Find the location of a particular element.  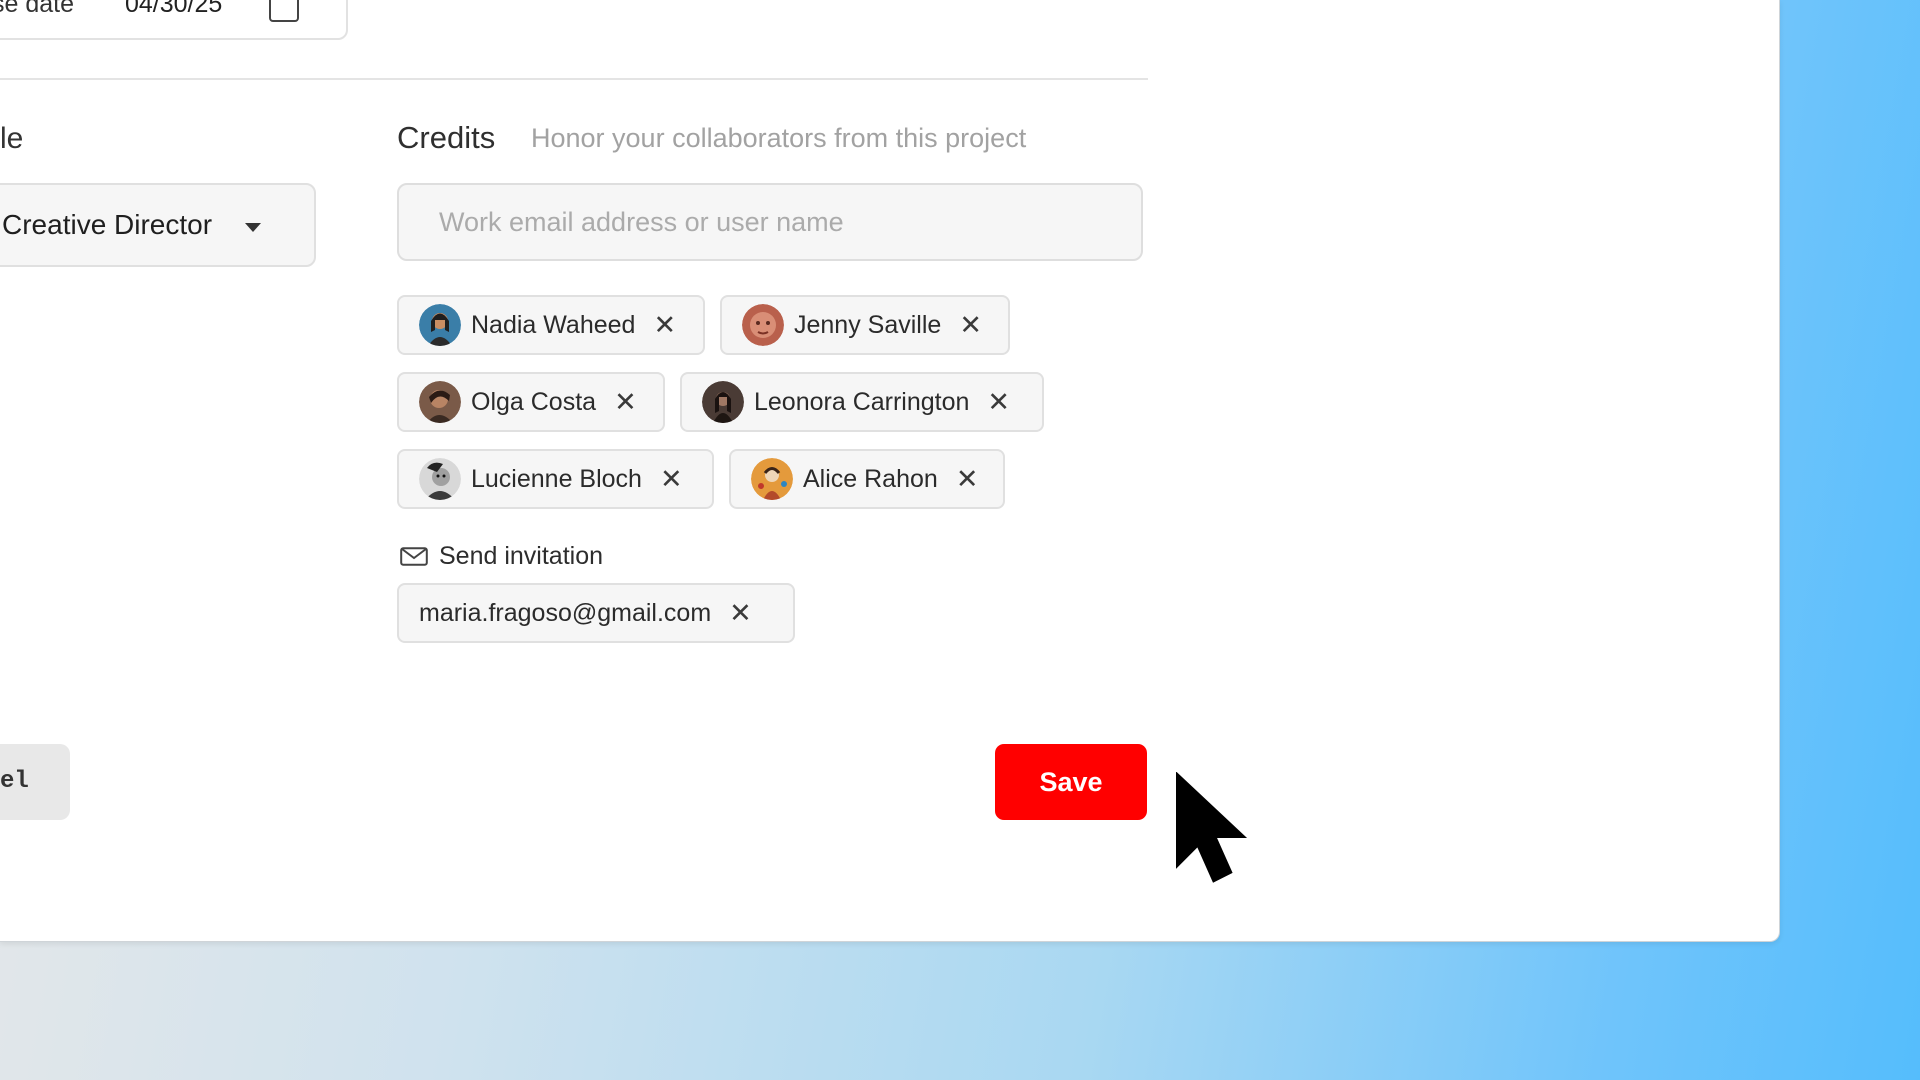

collaborator-name: Alice Rahon is located at coordinates (870, 478).